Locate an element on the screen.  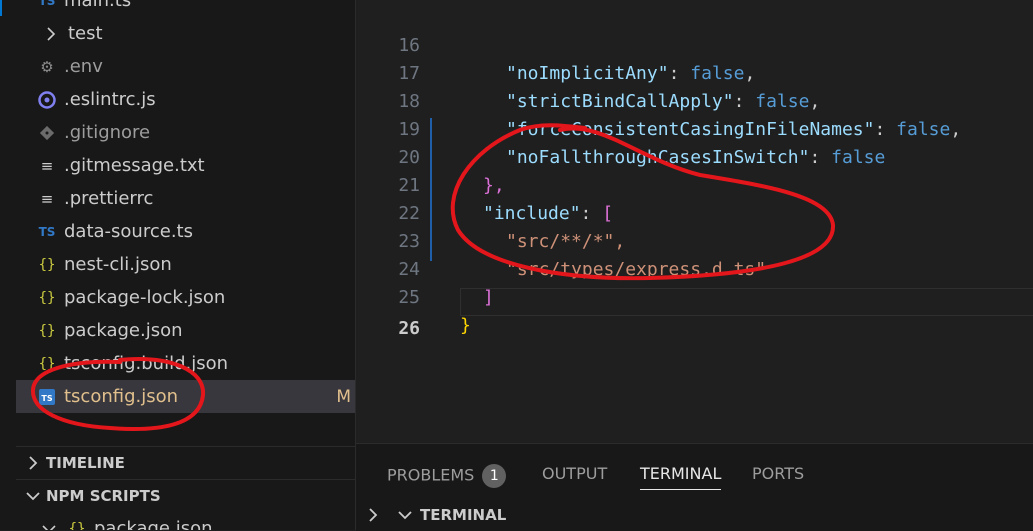
file-label: .gitmessage.txt is located at coordinates (134, 165).